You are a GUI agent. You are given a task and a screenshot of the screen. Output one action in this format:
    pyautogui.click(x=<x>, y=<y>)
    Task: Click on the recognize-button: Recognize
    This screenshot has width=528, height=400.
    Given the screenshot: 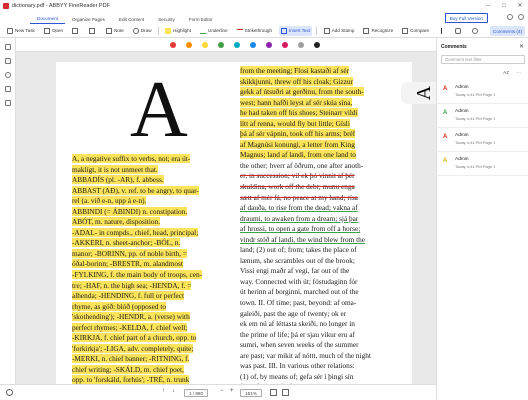 What is the action you would take?
    pyautogui.click(x=378, y=31)
    